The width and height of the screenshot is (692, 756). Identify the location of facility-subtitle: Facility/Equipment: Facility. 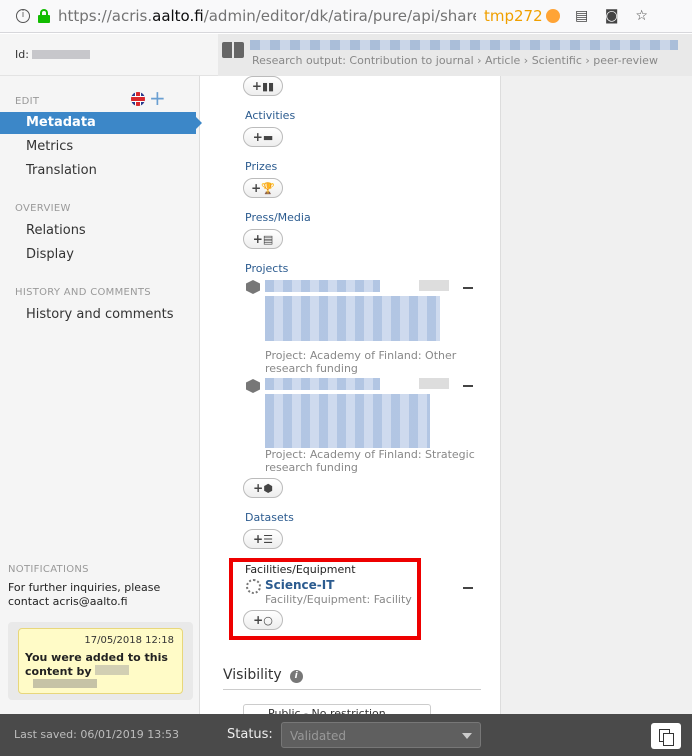
(338, 599).